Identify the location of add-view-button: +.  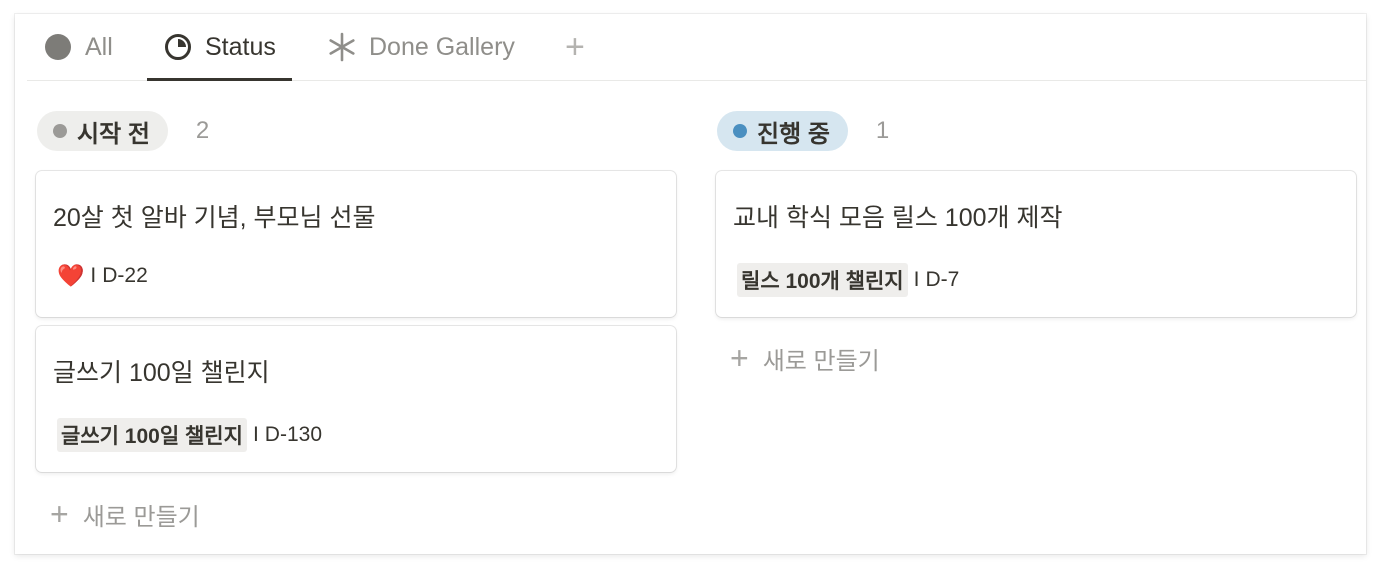
(575, 47).